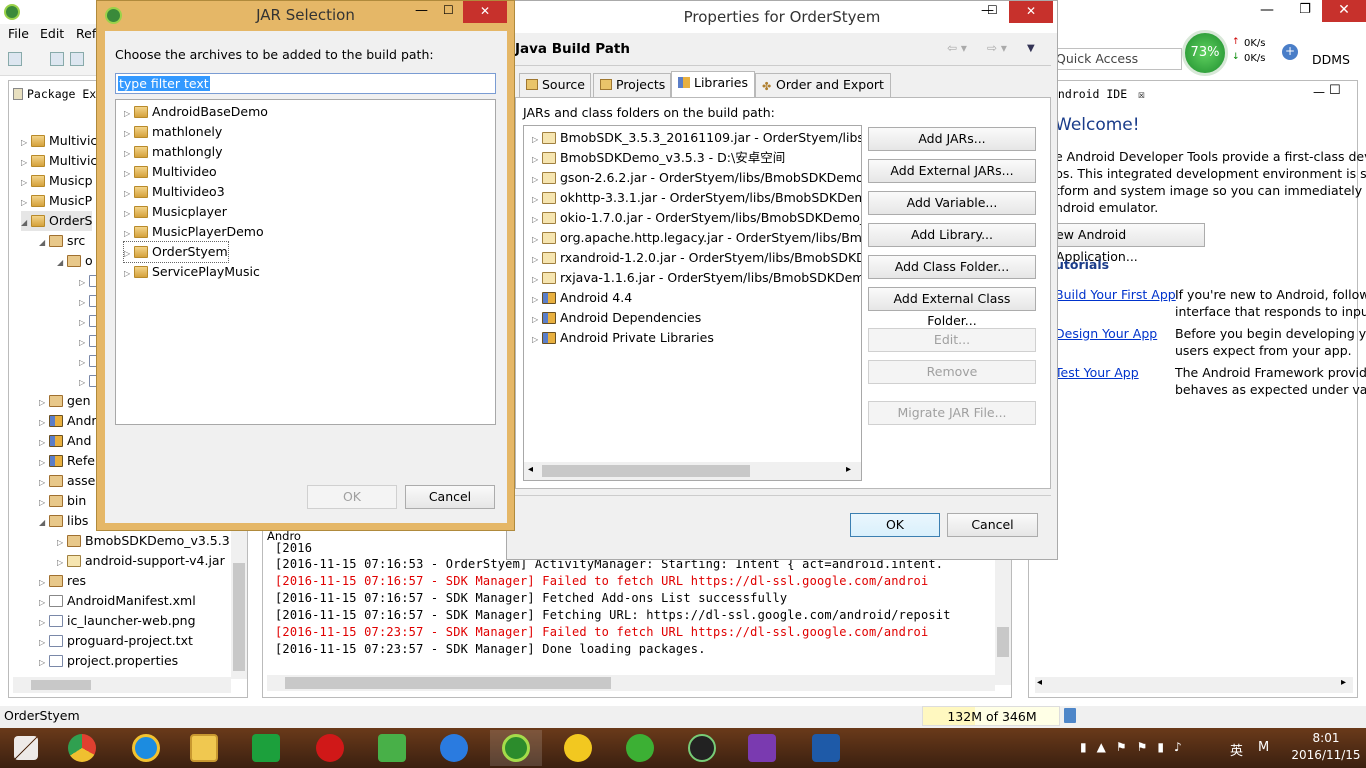 The width and height of the screenshot is (1366, 768). I want to click on save-all-icon, so click(77, 59).